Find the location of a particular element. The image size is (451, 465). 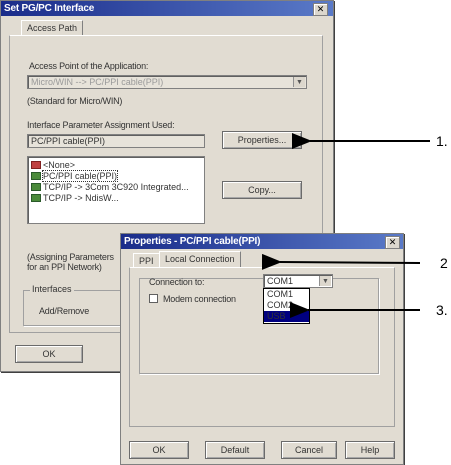

dropdown-option-com1: COM1 is located at coordinates (286, 294).